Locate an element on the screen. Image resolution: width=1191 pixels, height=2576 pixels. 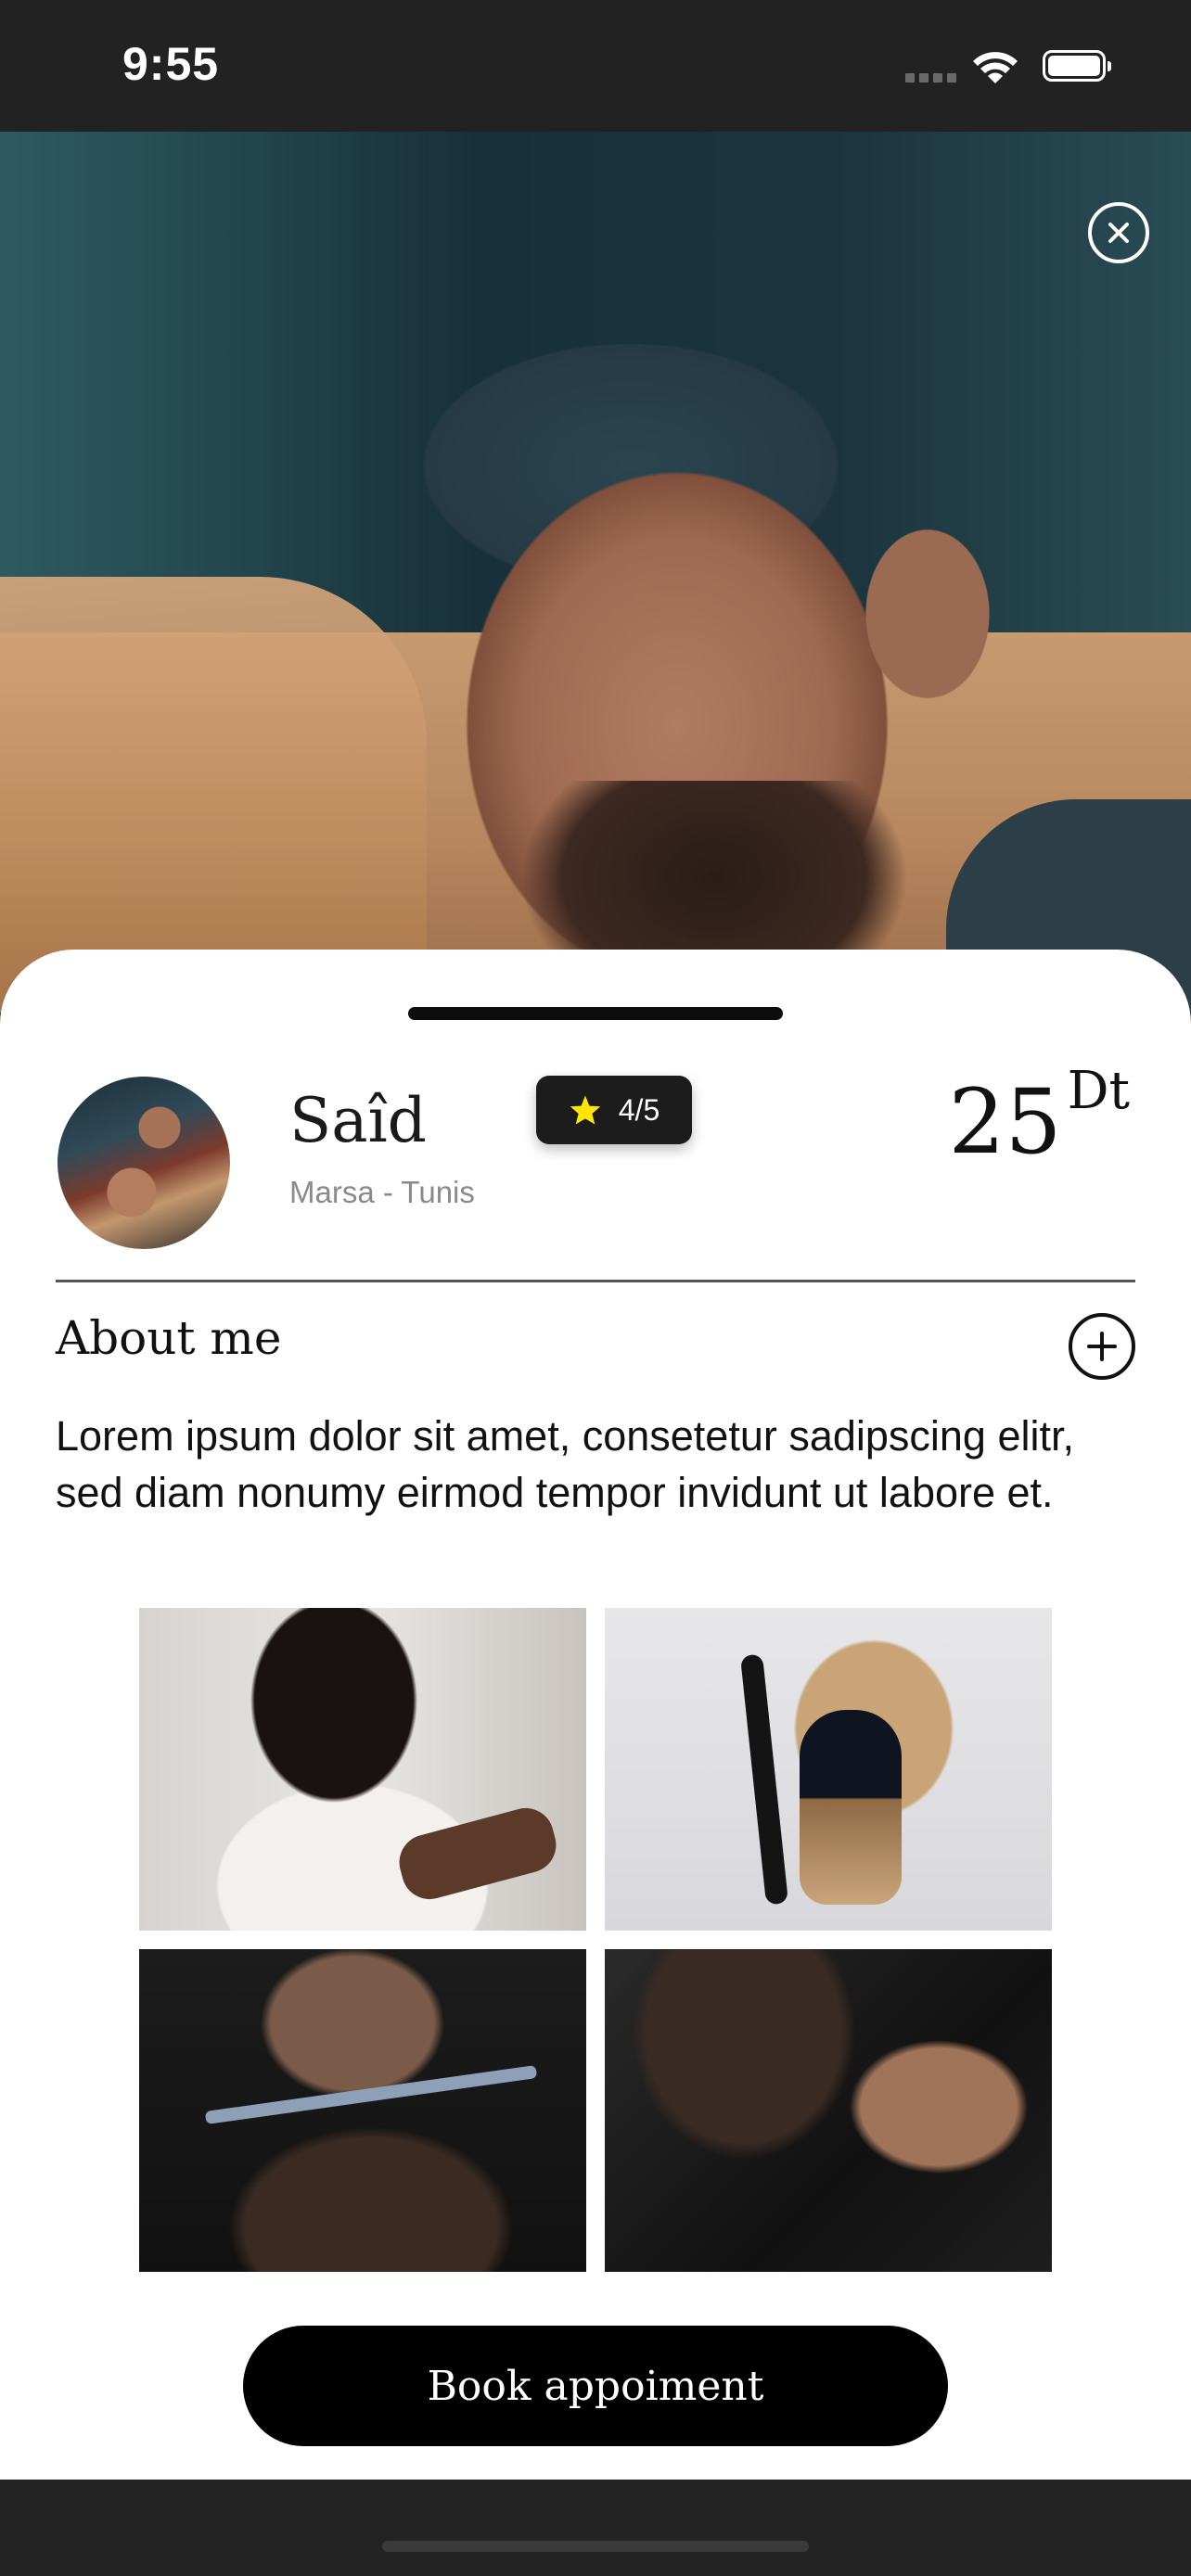
price-amount: 25 is located at coordinates (1005, 1122).